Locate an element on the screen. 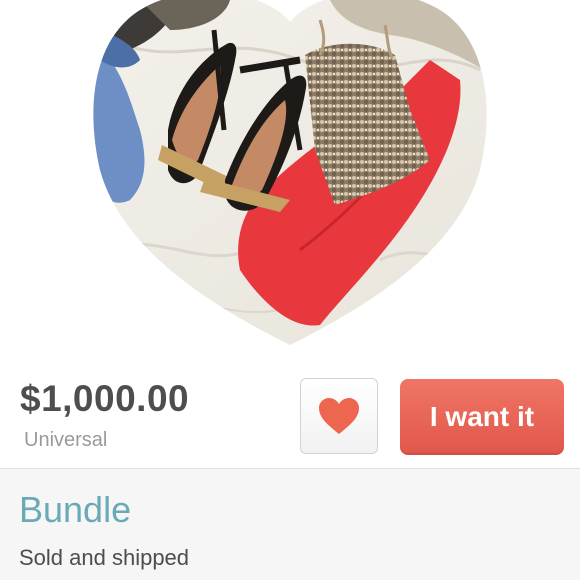 The height and width of the screenshot is (580, 580). like-button is located at coordinates (339, 416).